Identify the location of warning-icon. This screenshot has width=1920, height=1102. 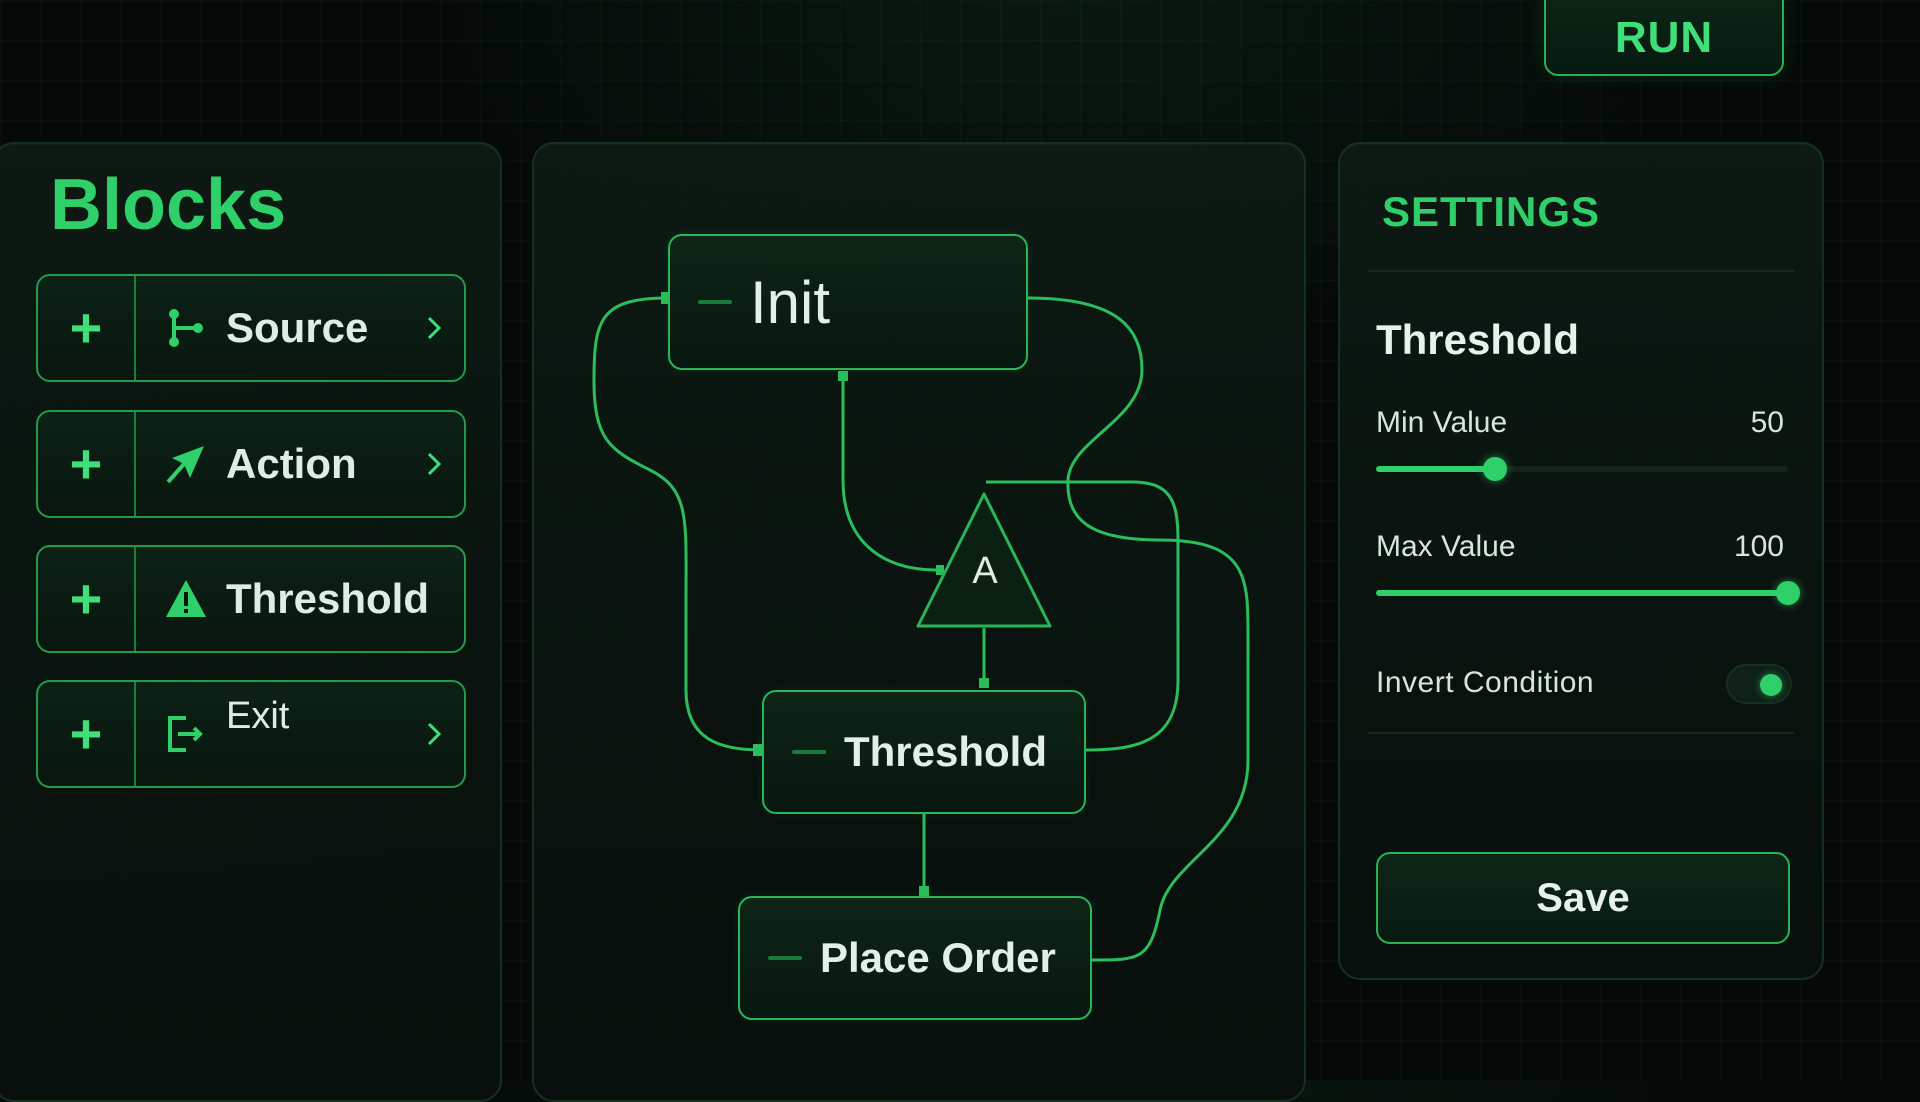
(186, 599).